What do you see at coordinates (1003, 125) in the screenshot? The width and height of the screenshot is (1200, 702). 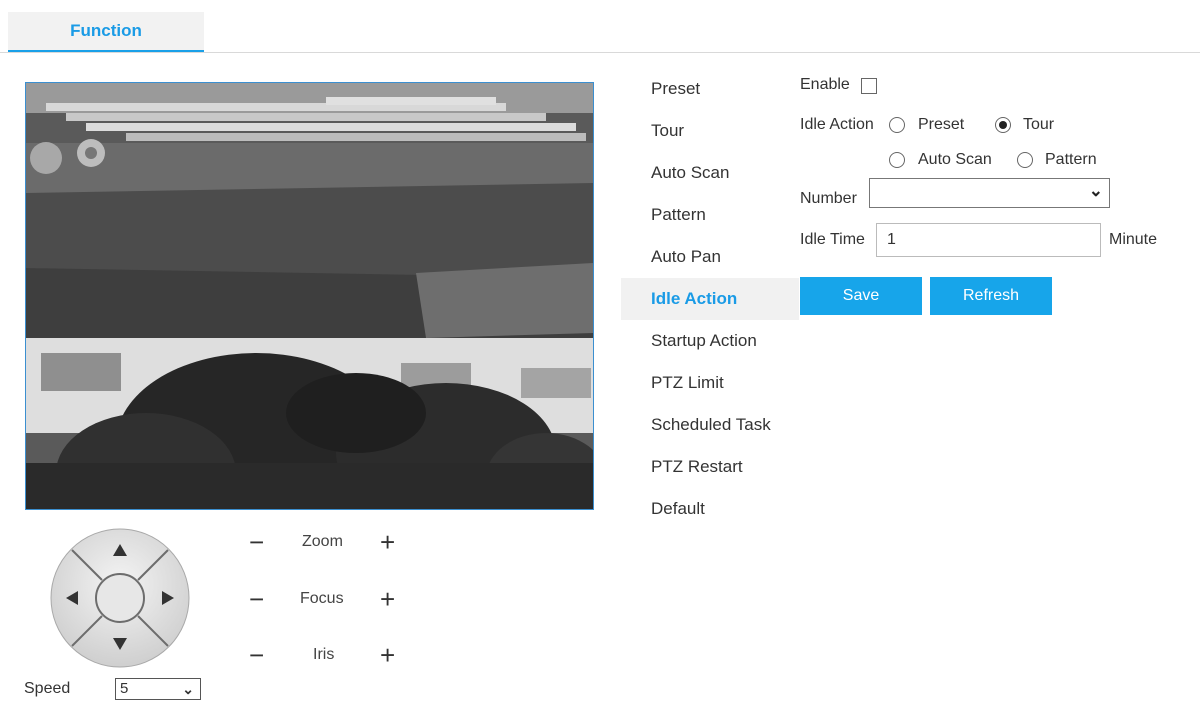 I see `radio-tour` at bounding box center [1003, 125].